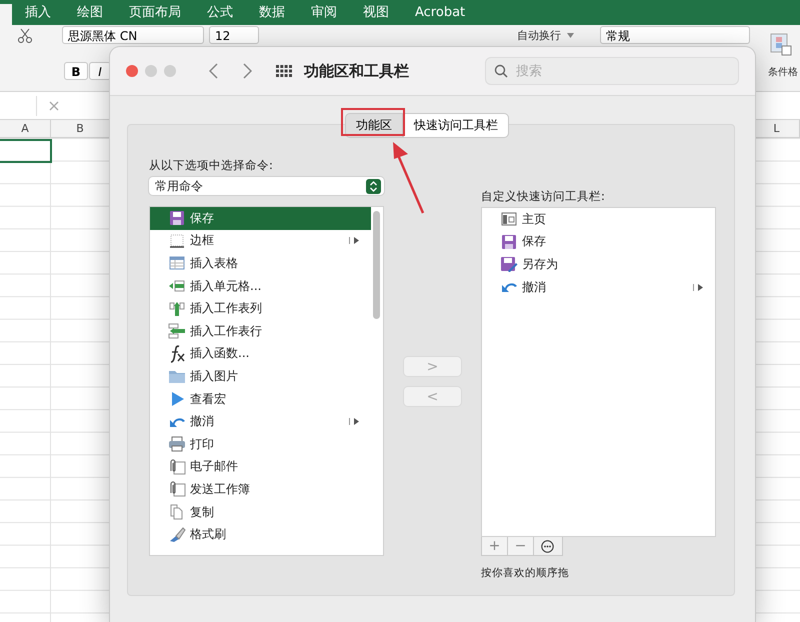  What do you see at coordinates (324, 12) in the screenshot?
I see `ribbon-tab: 审阅` at bounding box center [324, 12].